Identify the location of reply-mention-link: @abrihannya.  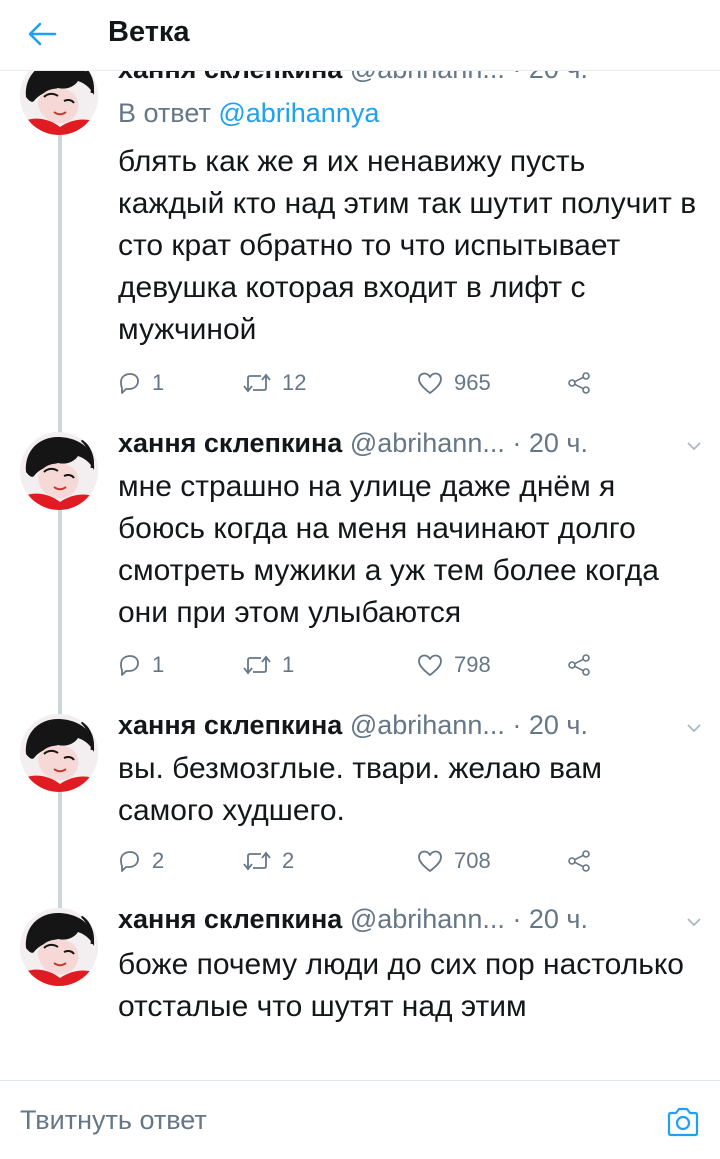
(298, 113).